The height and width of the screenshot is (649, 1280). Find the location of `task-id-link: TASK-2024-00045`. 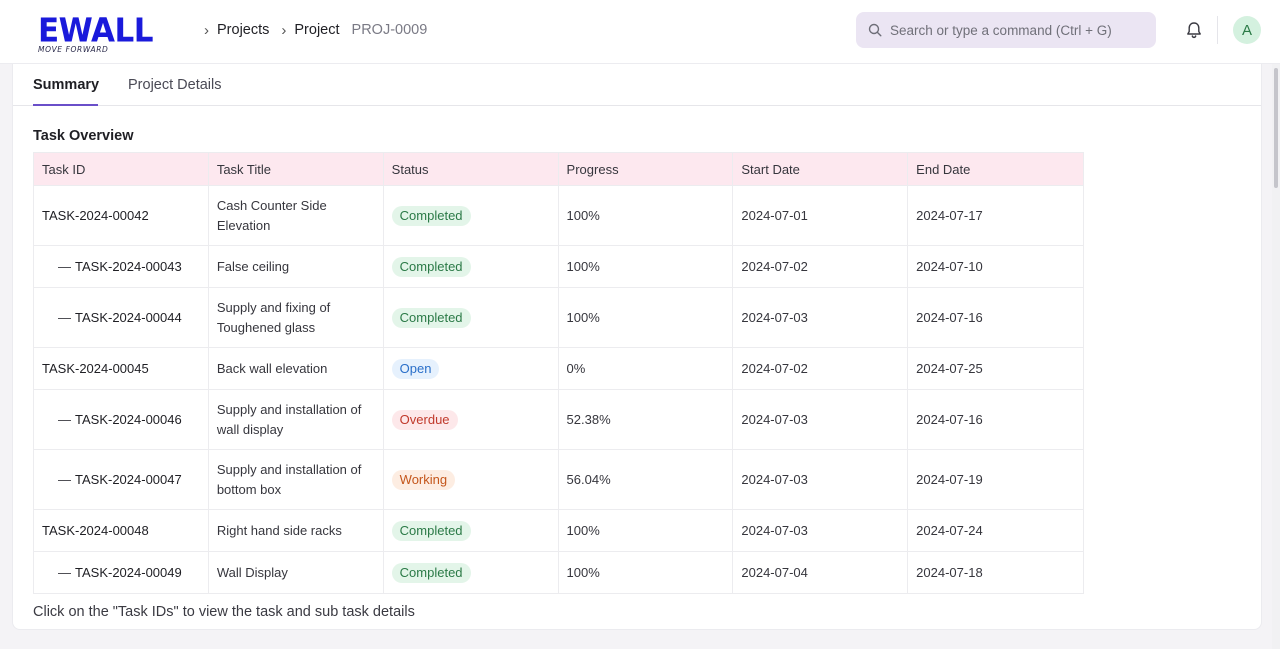

task-id-link: TASK-2024-00045 is located at coordinates (95, 368).